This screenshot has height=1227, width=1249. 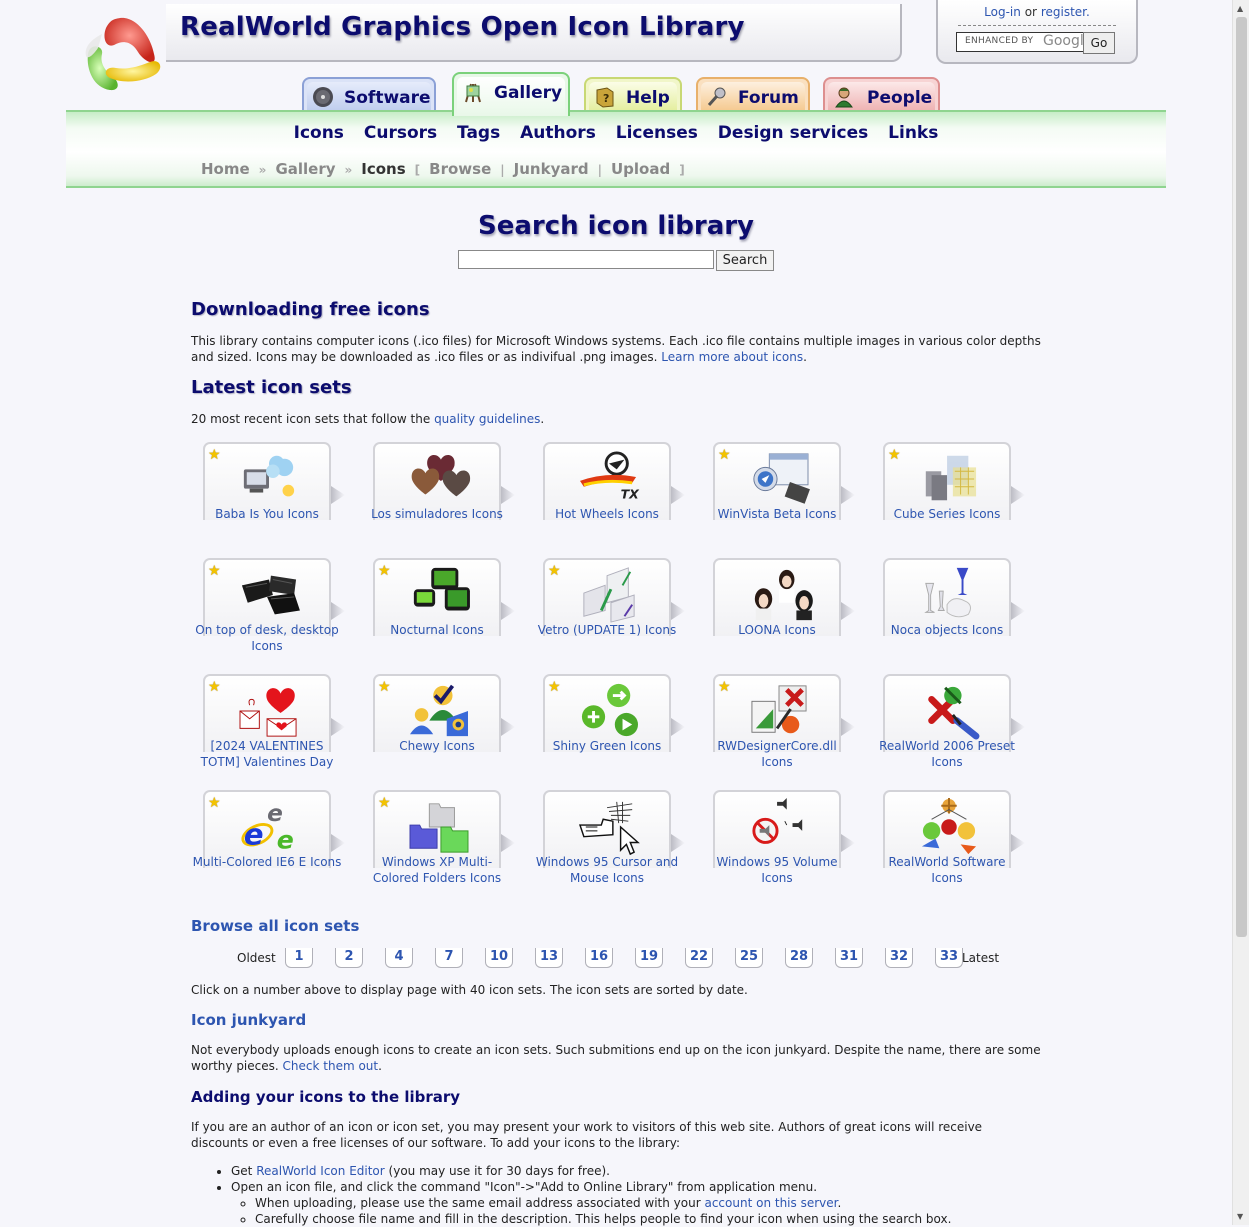 I want to click on nav-item-cursors: Cursors, so click(x=400, y=133).